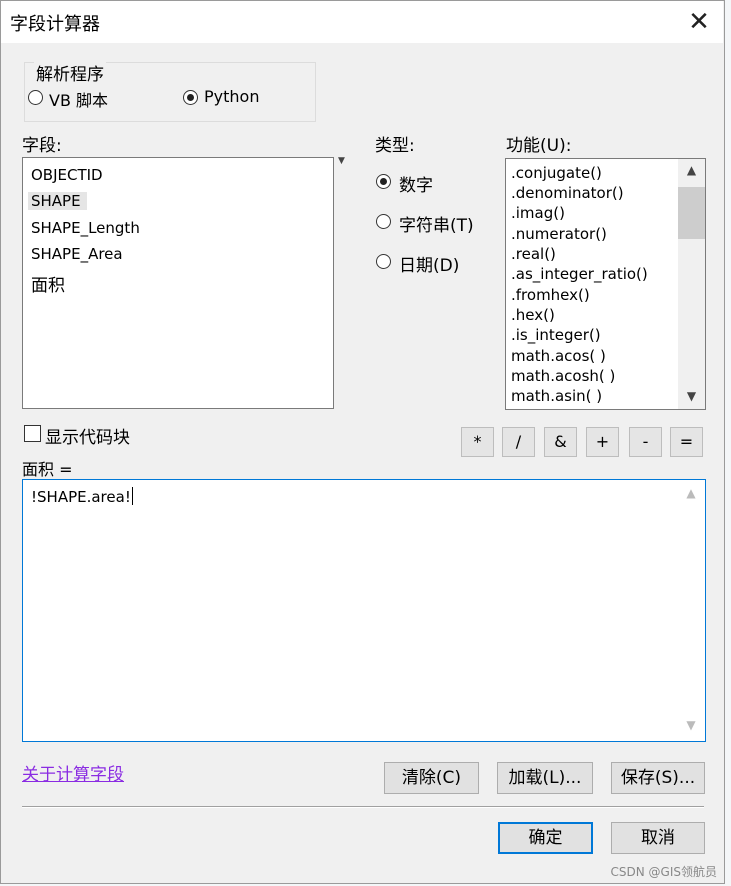 The height and width of the screenshot is (886, 731). I want to click on vbscript-label: VB 脚本, so click(78, 99).